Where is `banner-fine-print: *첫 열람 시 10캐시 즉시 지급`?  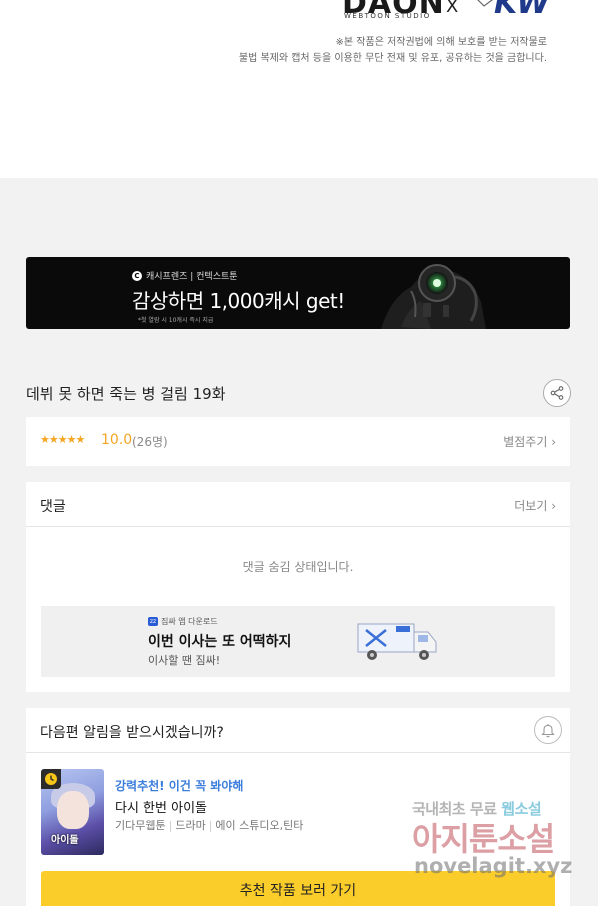
banner-fine-print: *첫 열람 시 10캐시 즉시 지급 is located at coordinates (176, 320).